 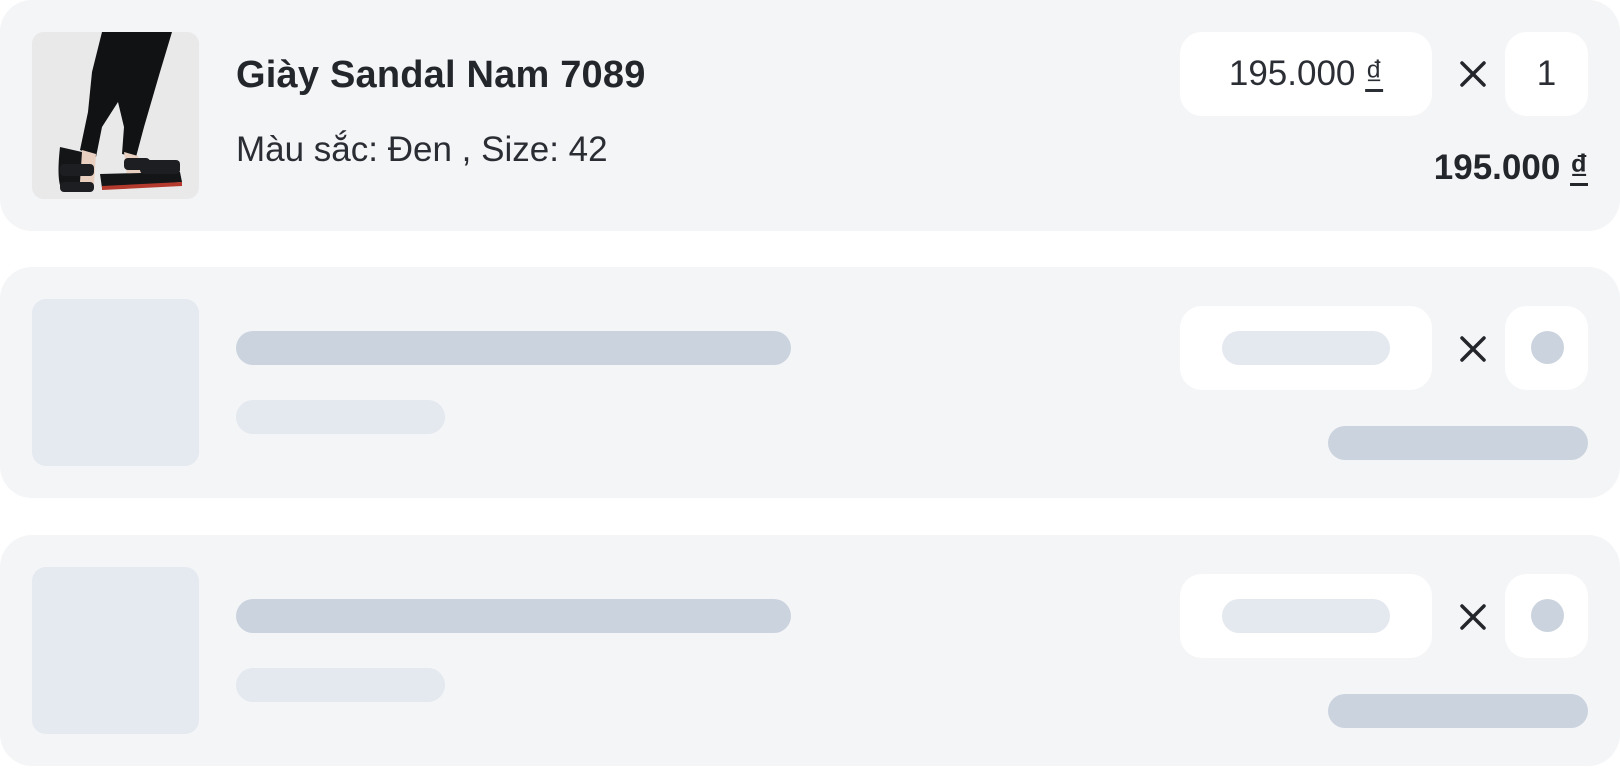 What do you see at coordinates (1497, 167) in the screenshot?
I see `line-total-value: 195.000` at bounding box center [1497, 167].